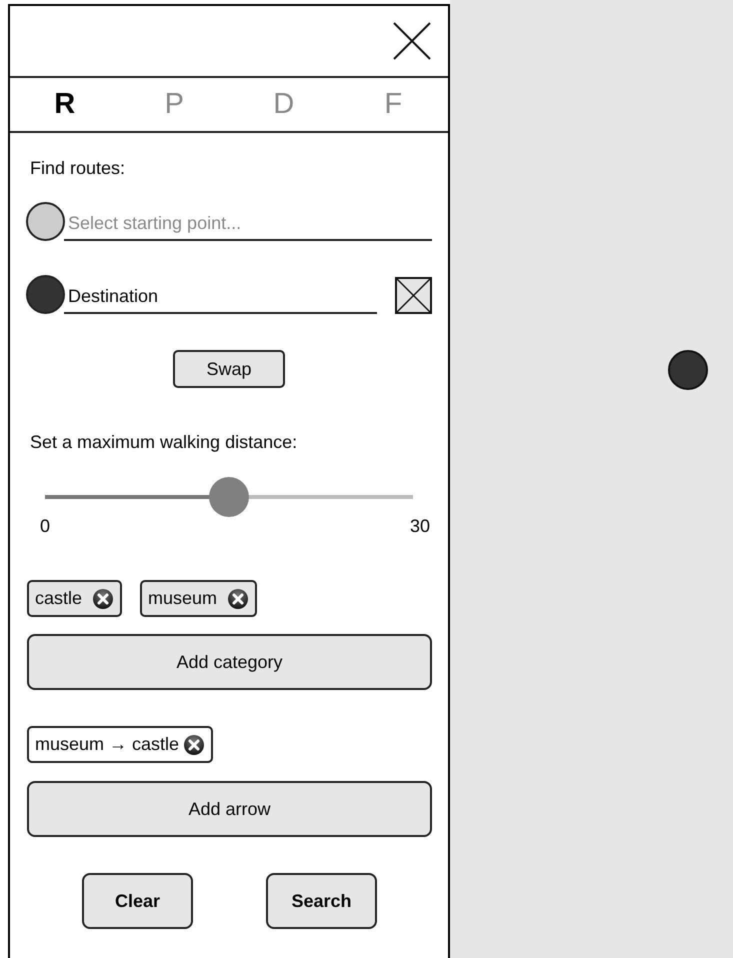 This screenshot has height=958, width=733. Describe the element at coordinates (183, 598) in the screenshot. I see `tag-label: museum` at that location.